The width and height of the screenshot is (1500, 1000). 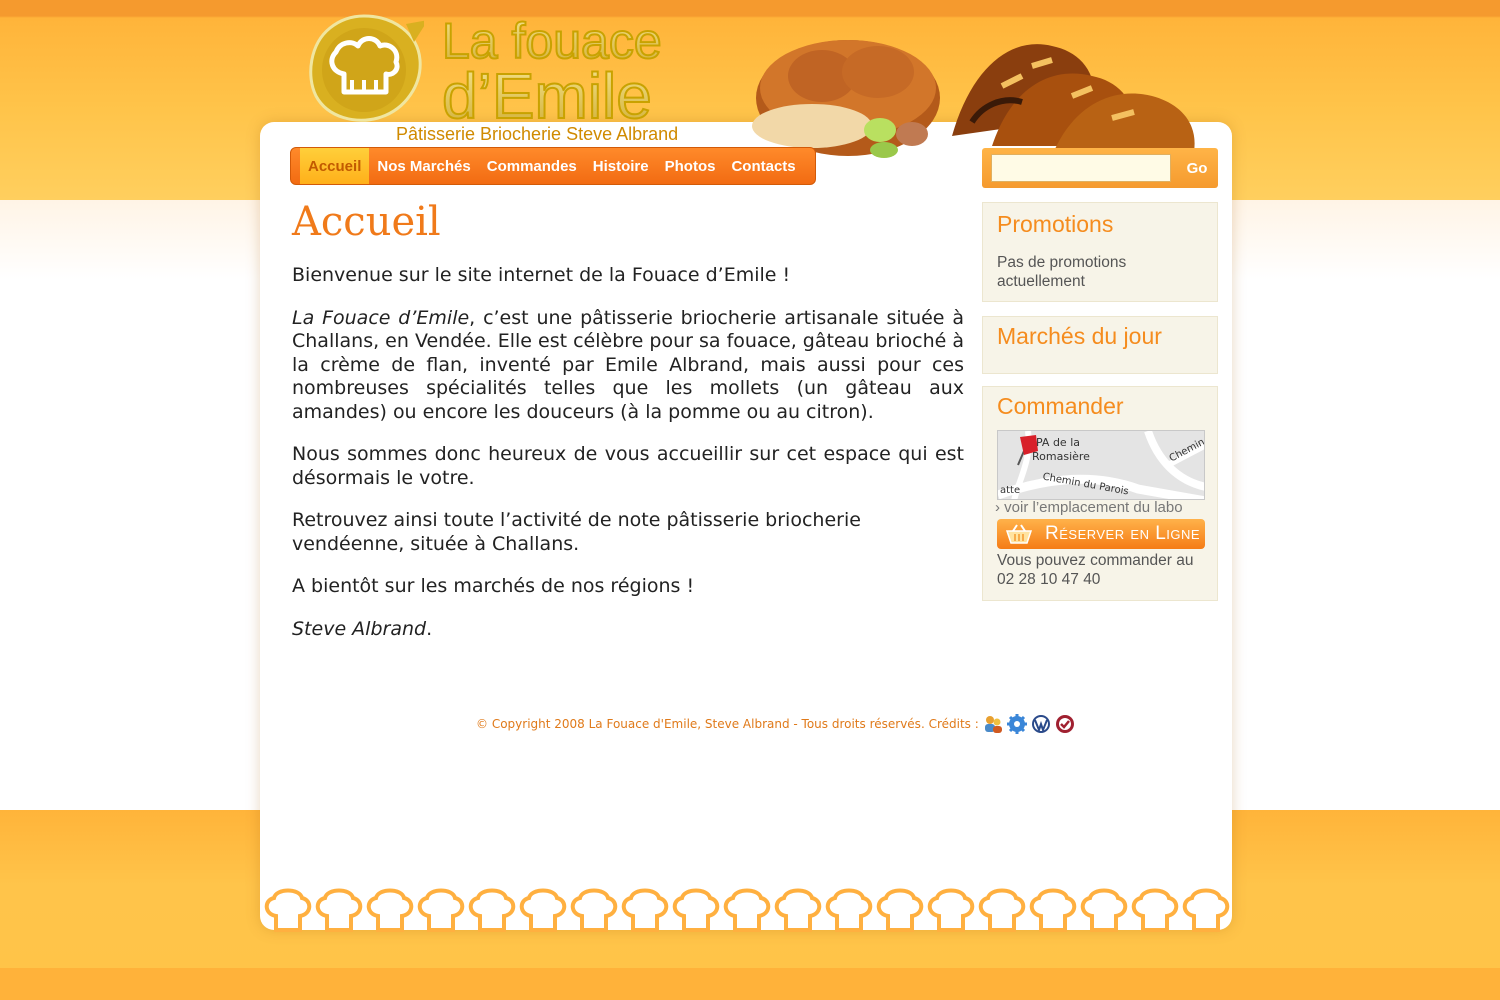 I want to click on reserve-online-label: Réserver en Ligne, so click(x=1123, y=533).